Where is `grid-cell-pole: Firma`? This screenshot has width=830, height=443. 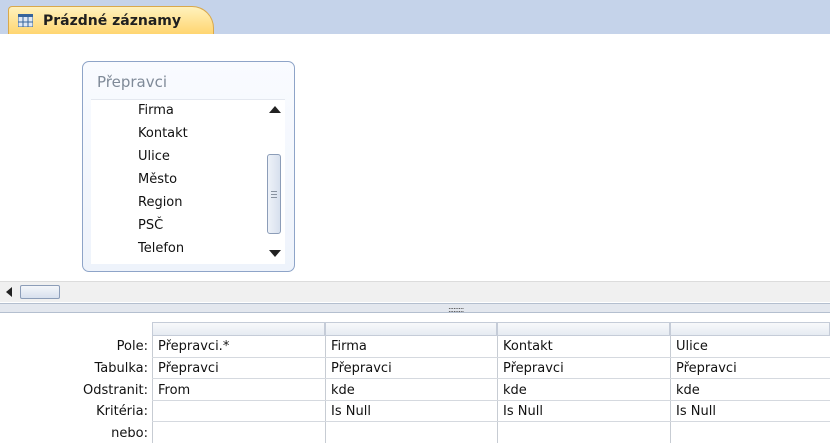 grid-cell-pole: Firma is located at coordinates (349, 346).